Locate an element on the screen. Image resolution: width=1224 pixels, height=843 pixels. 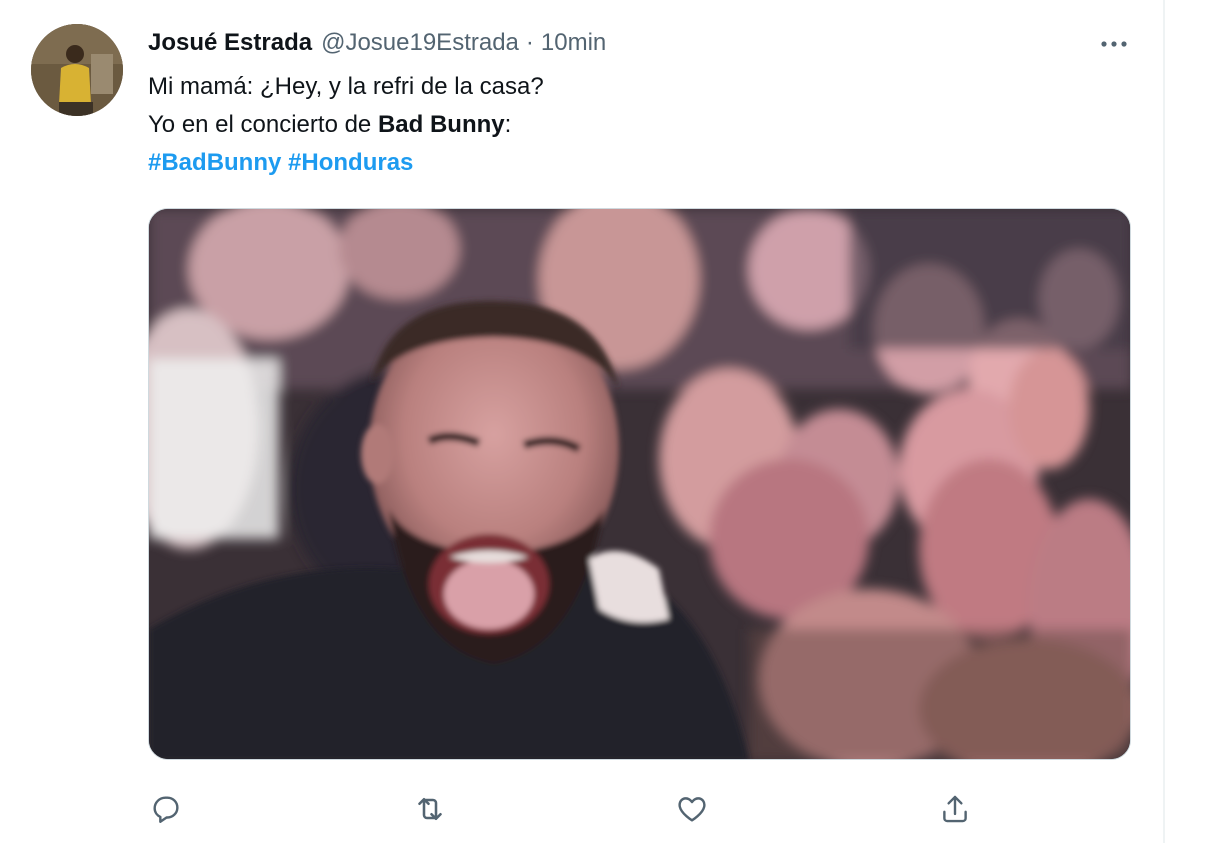
share-button is located at coordinates (955, 809).